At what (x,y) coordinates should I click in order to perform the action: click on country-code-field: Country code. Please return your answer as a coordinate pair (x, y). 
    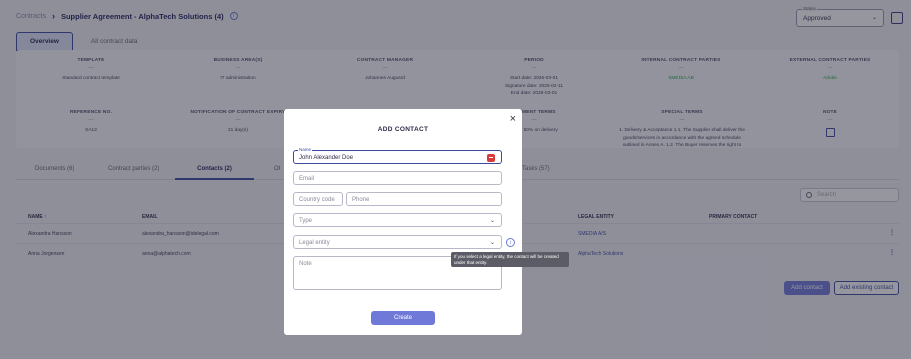
    Looking at the image, I should click on (318, 199).